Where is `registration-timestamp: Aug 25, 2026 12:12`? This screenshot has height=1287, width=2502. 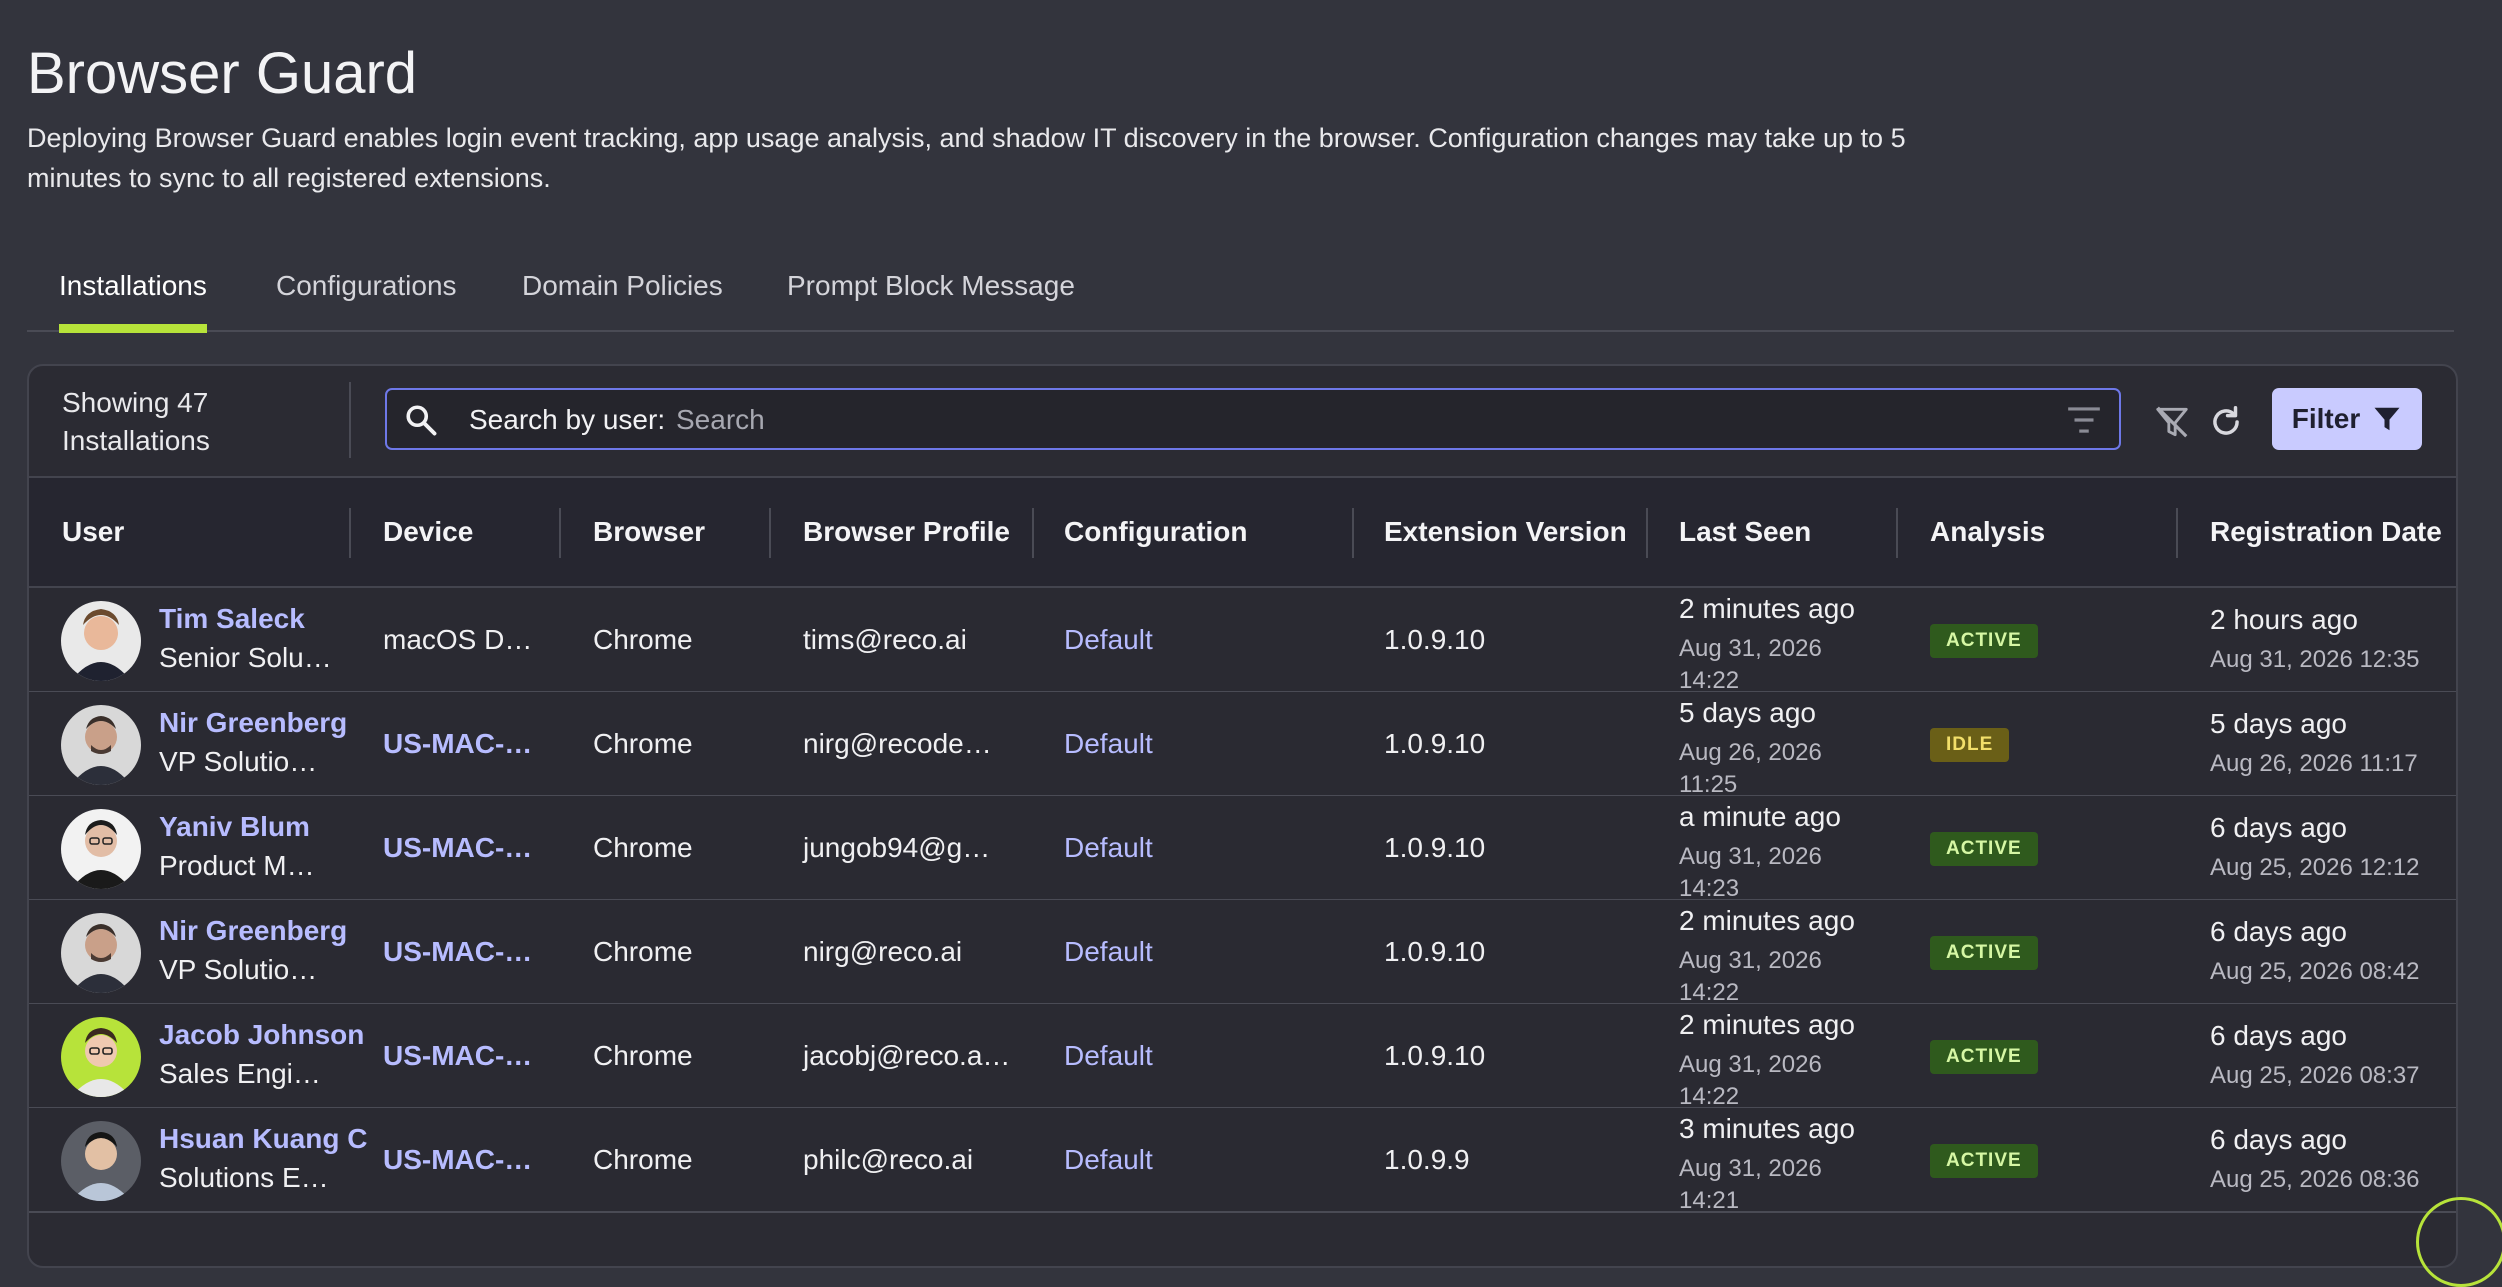
registration-timestamp: Aug 25, 2026 12:12 is located at coordinates (2315, 867).